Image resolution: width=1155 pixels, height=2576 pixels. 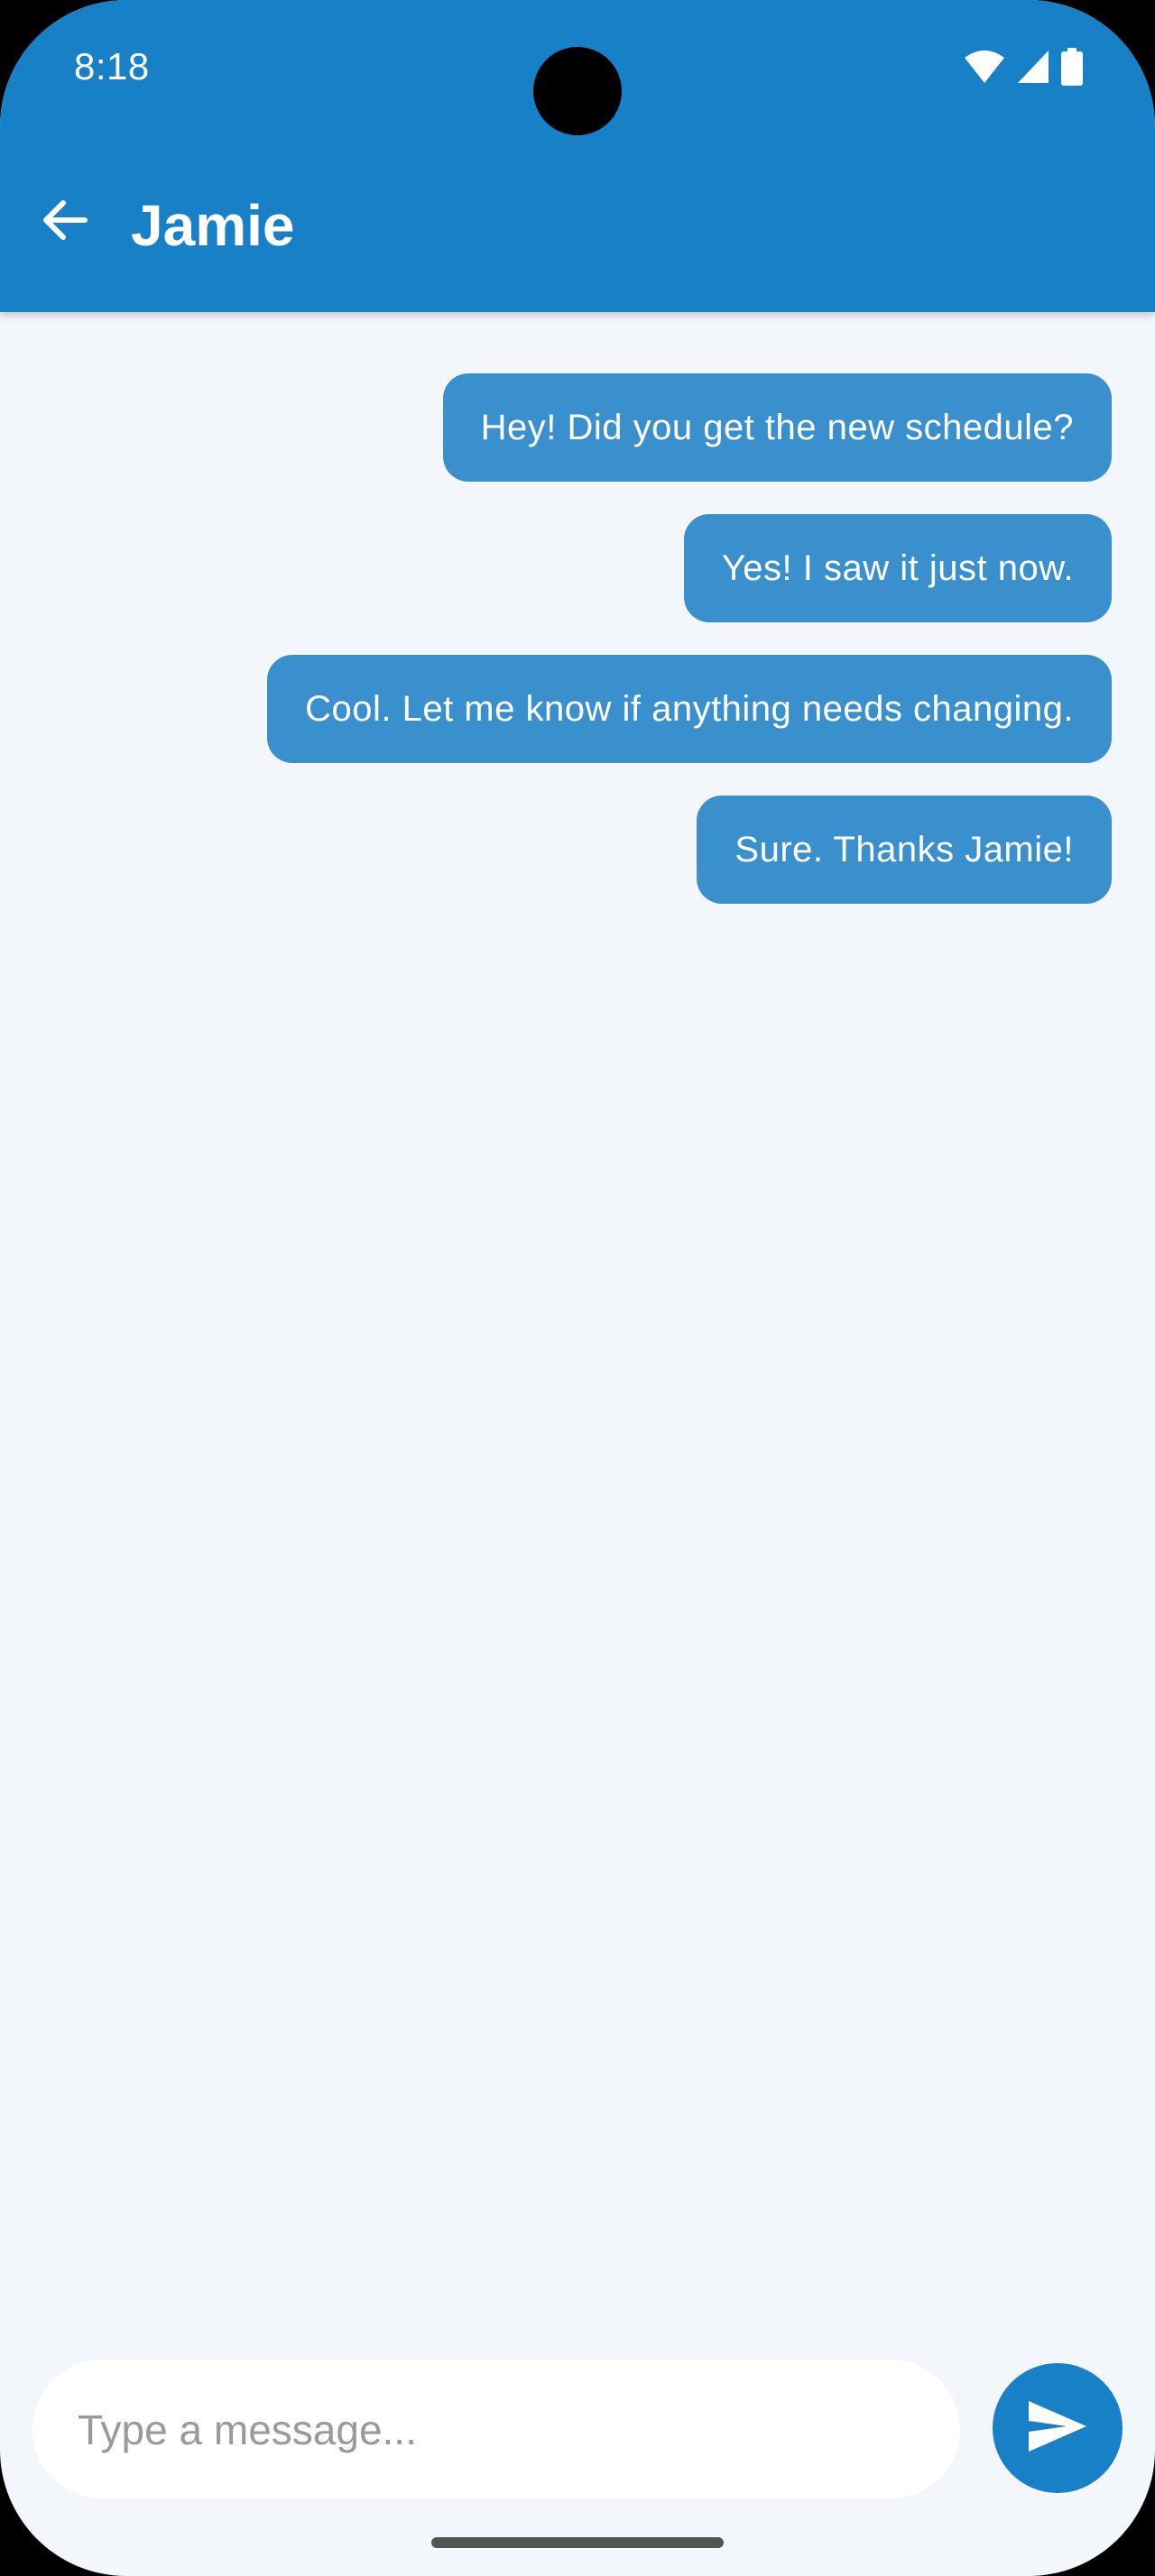 What do you see at coordinates (897, 568) in the screenshot?
I see `message-bubble: Yes! I saw it just now.` at bounding box center [897, 568].